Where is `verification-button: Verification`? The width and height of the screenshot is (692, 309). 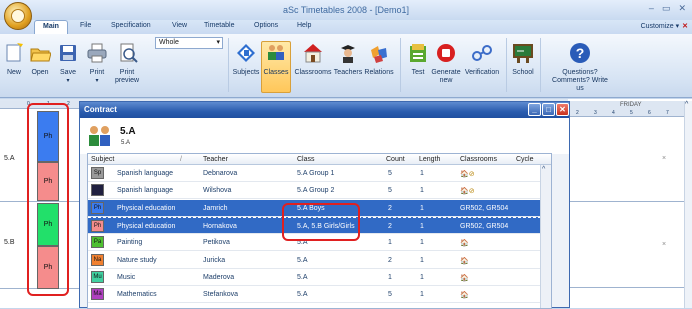
verification-button: Verification is located at coordinates (482, 59).